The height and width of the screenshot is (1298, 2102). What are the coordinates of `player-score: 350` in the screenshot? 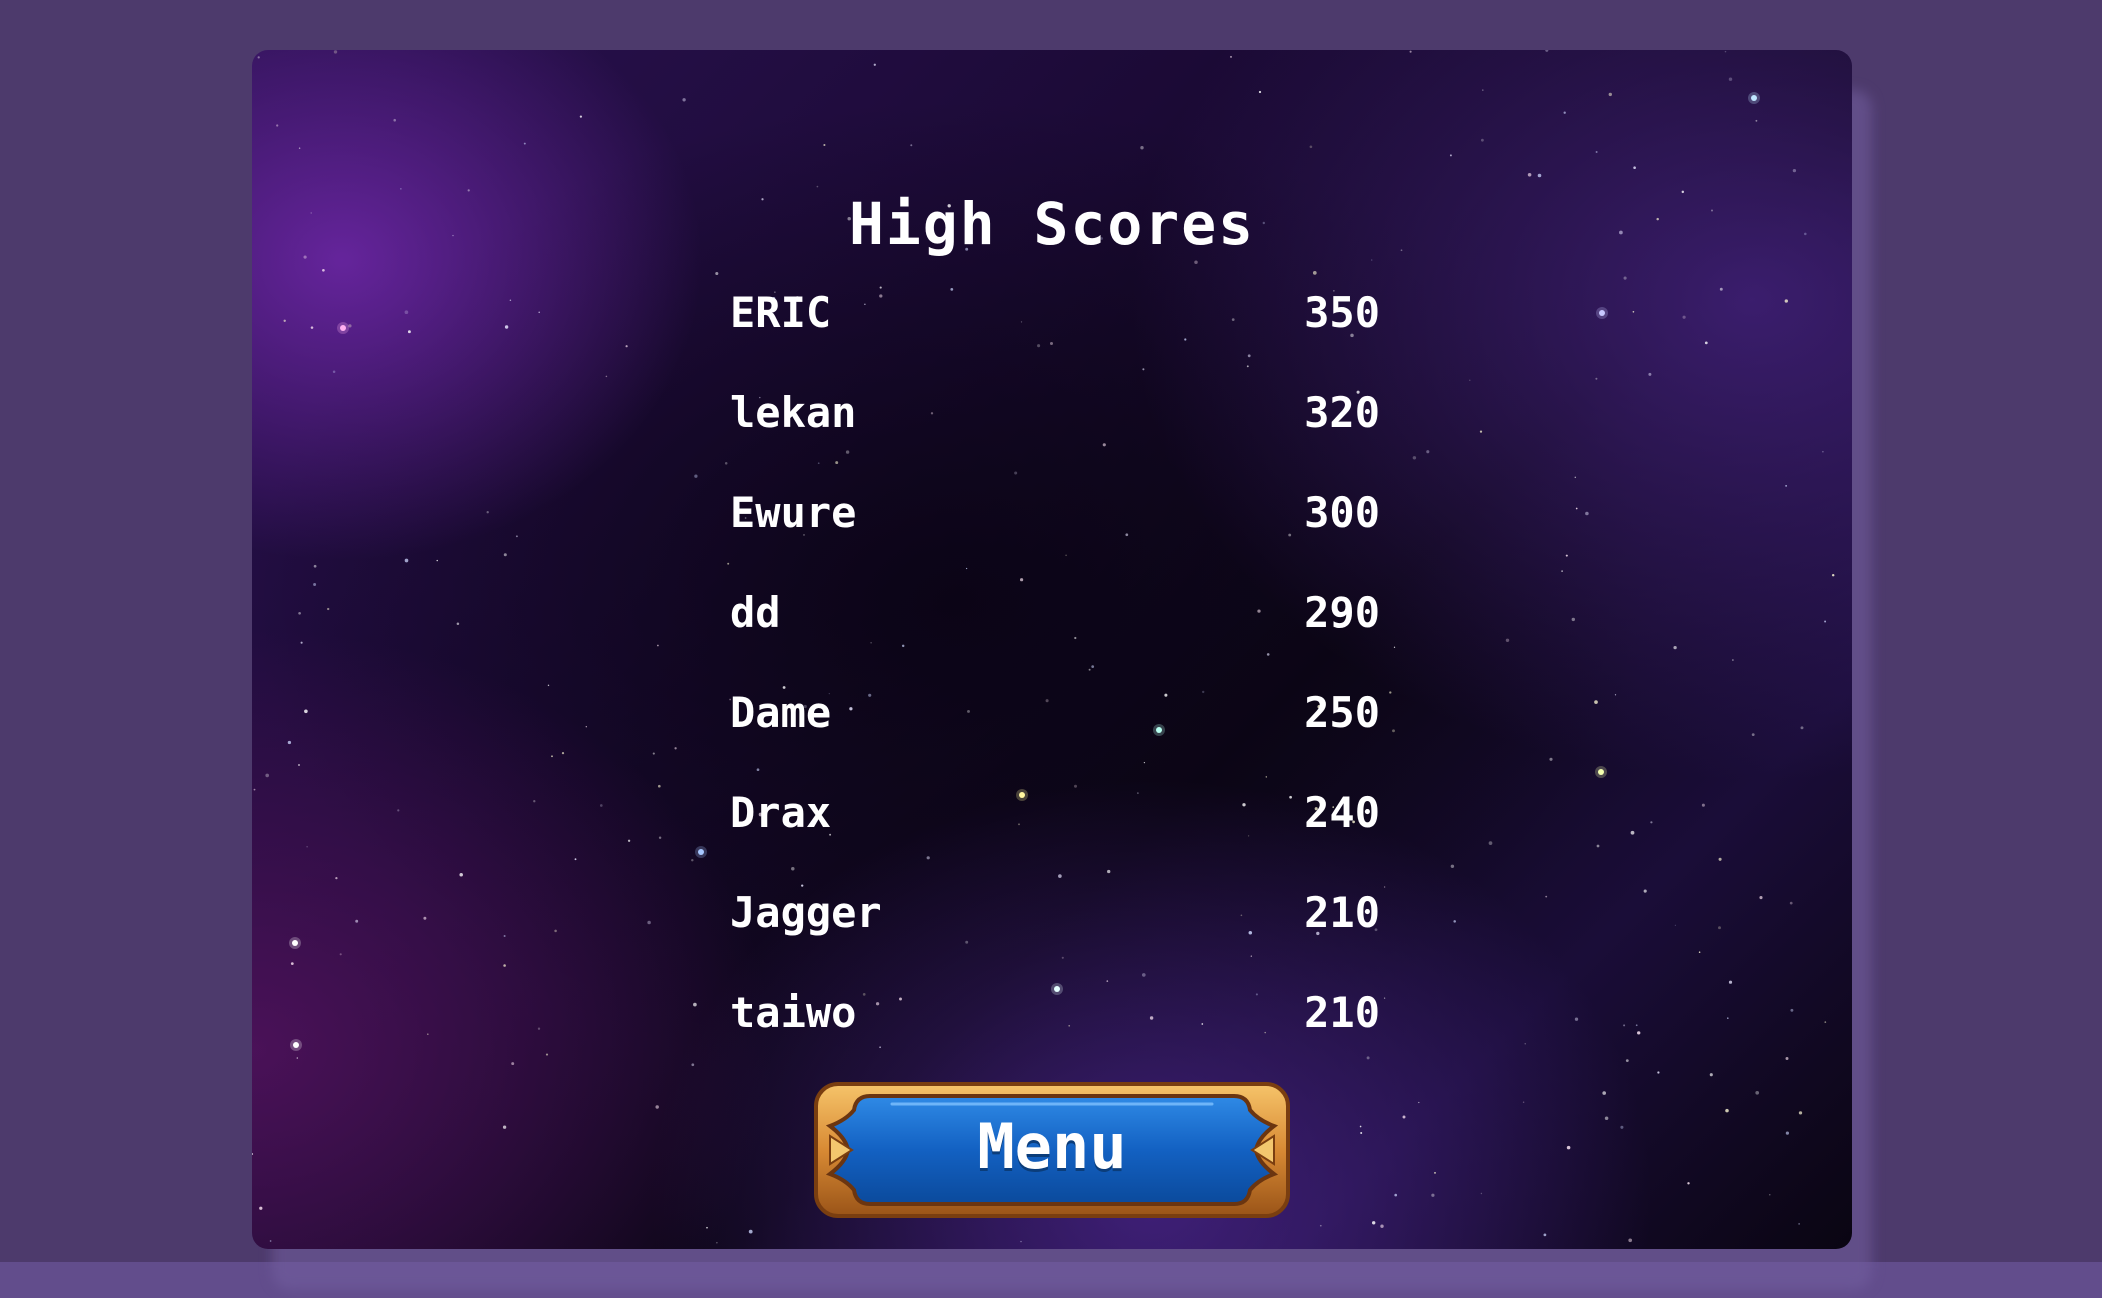 It's located at (1342, 312).